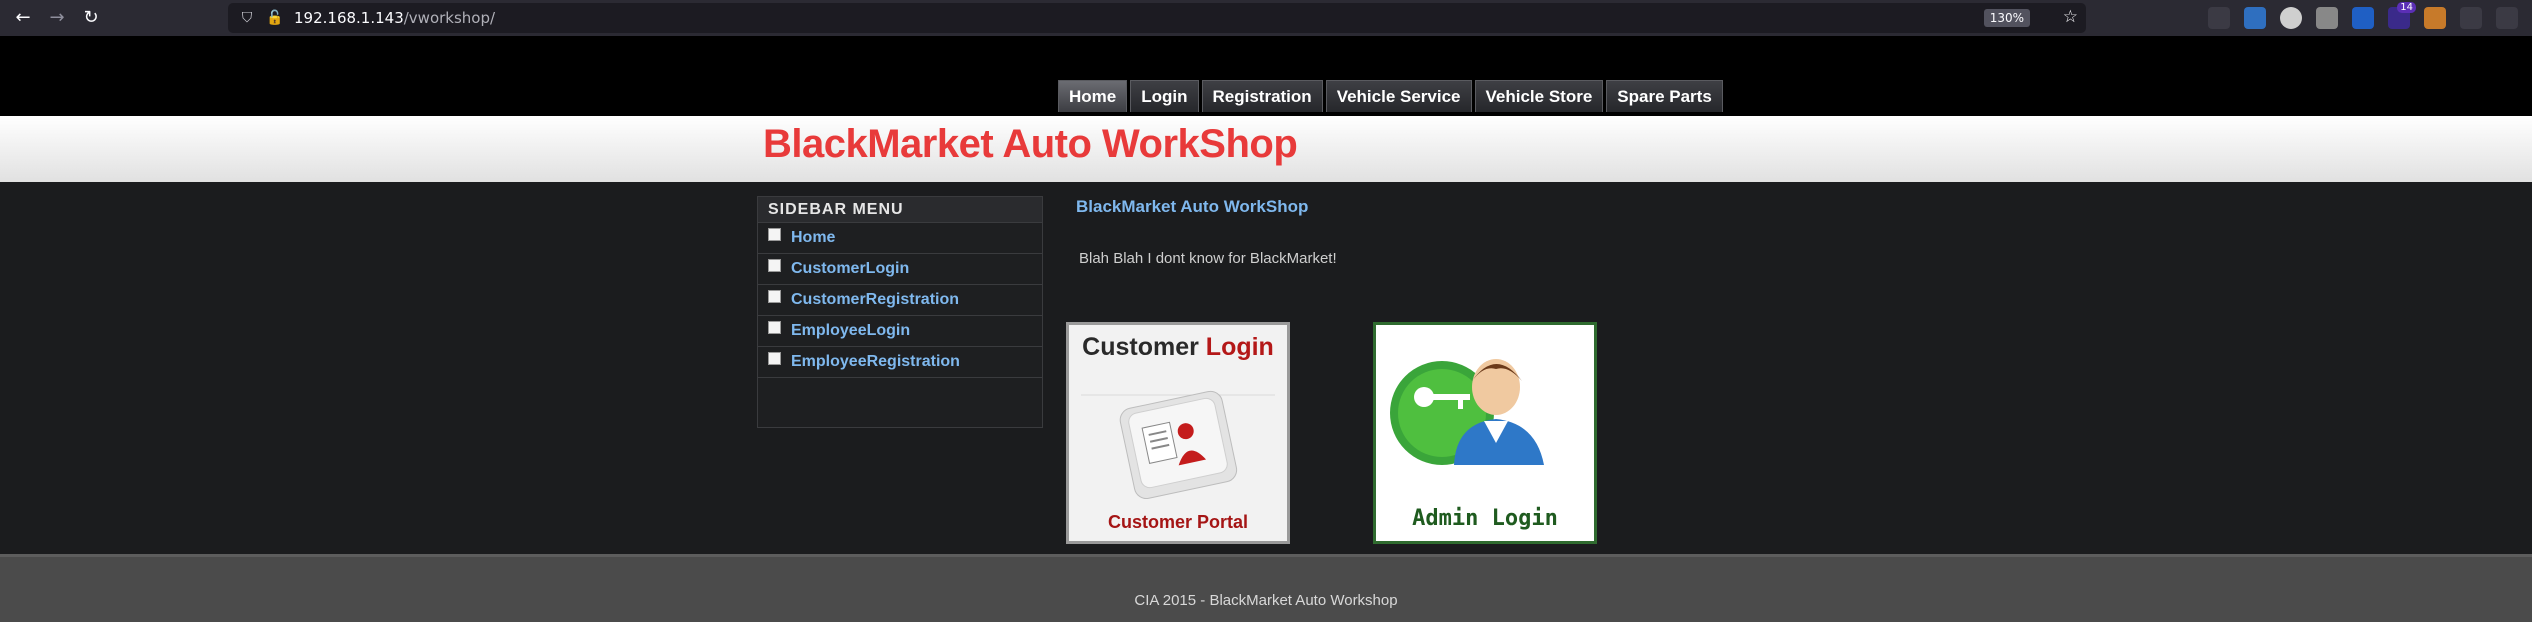  Describe the element at coordinates (2402, 15) in the screenshot. I see `badge-extension-icon: 14` at that location.